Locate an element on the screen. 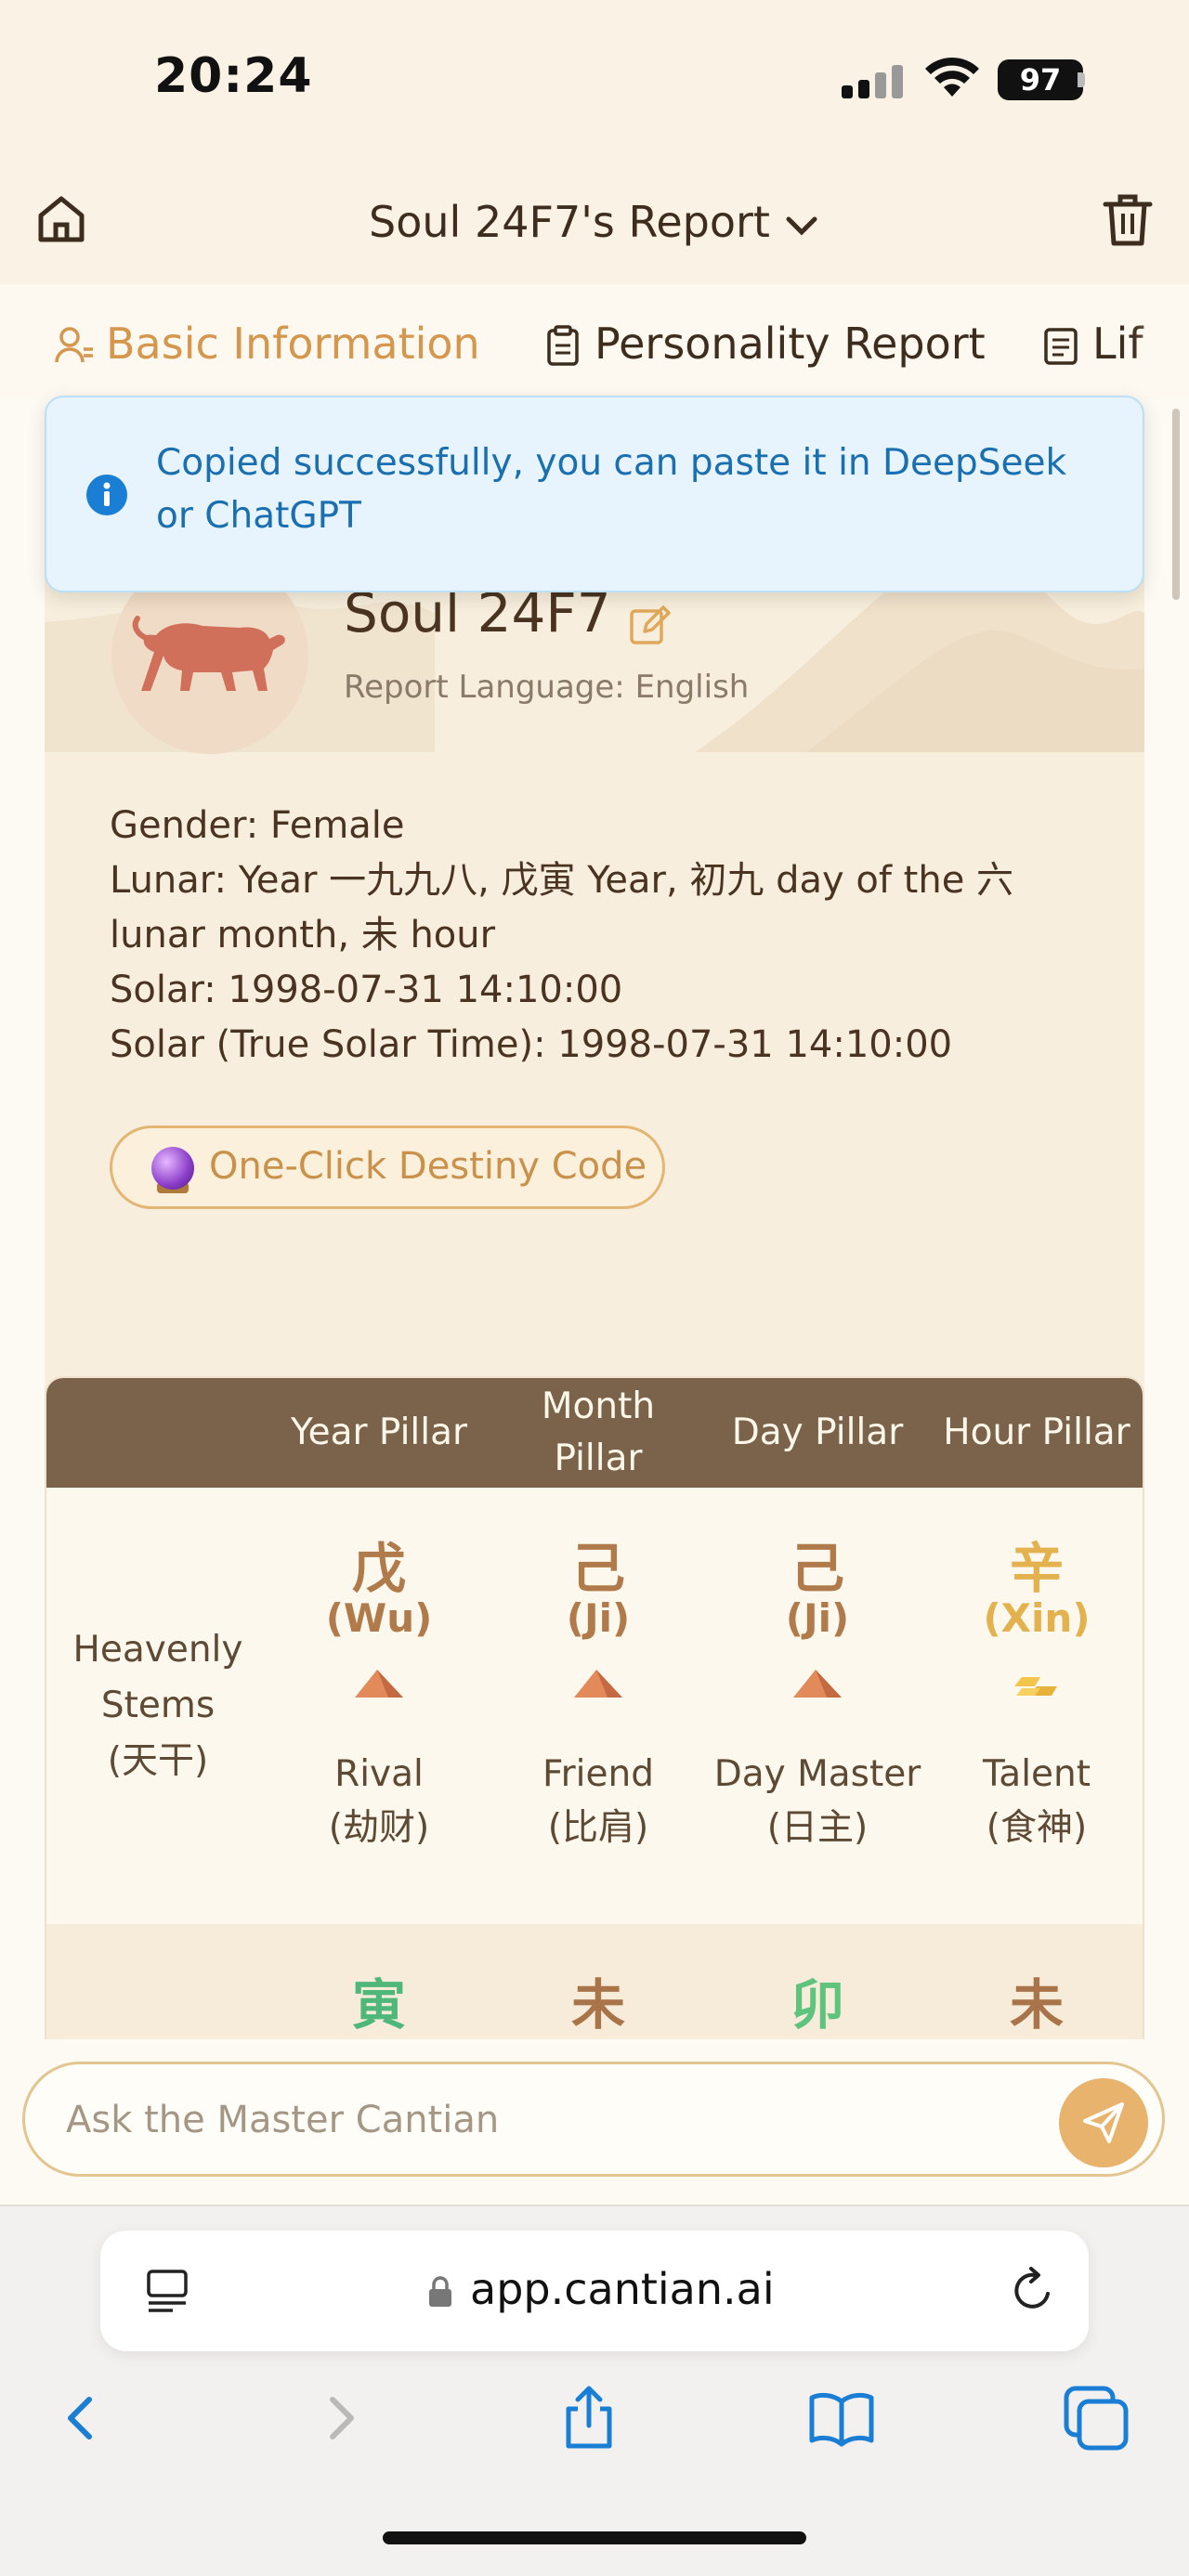 The image size is (1189, 2576). destiny-code-label: One-Click Destiny Code is located at coordinates (428, 1166).